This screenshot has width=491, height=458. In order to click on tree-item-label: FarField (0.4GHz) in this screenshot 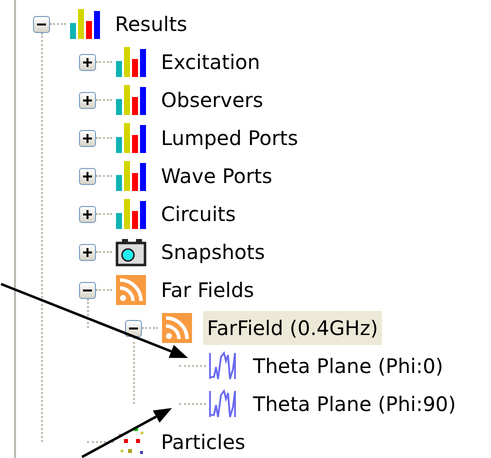, I will do `click(292, 328)`.